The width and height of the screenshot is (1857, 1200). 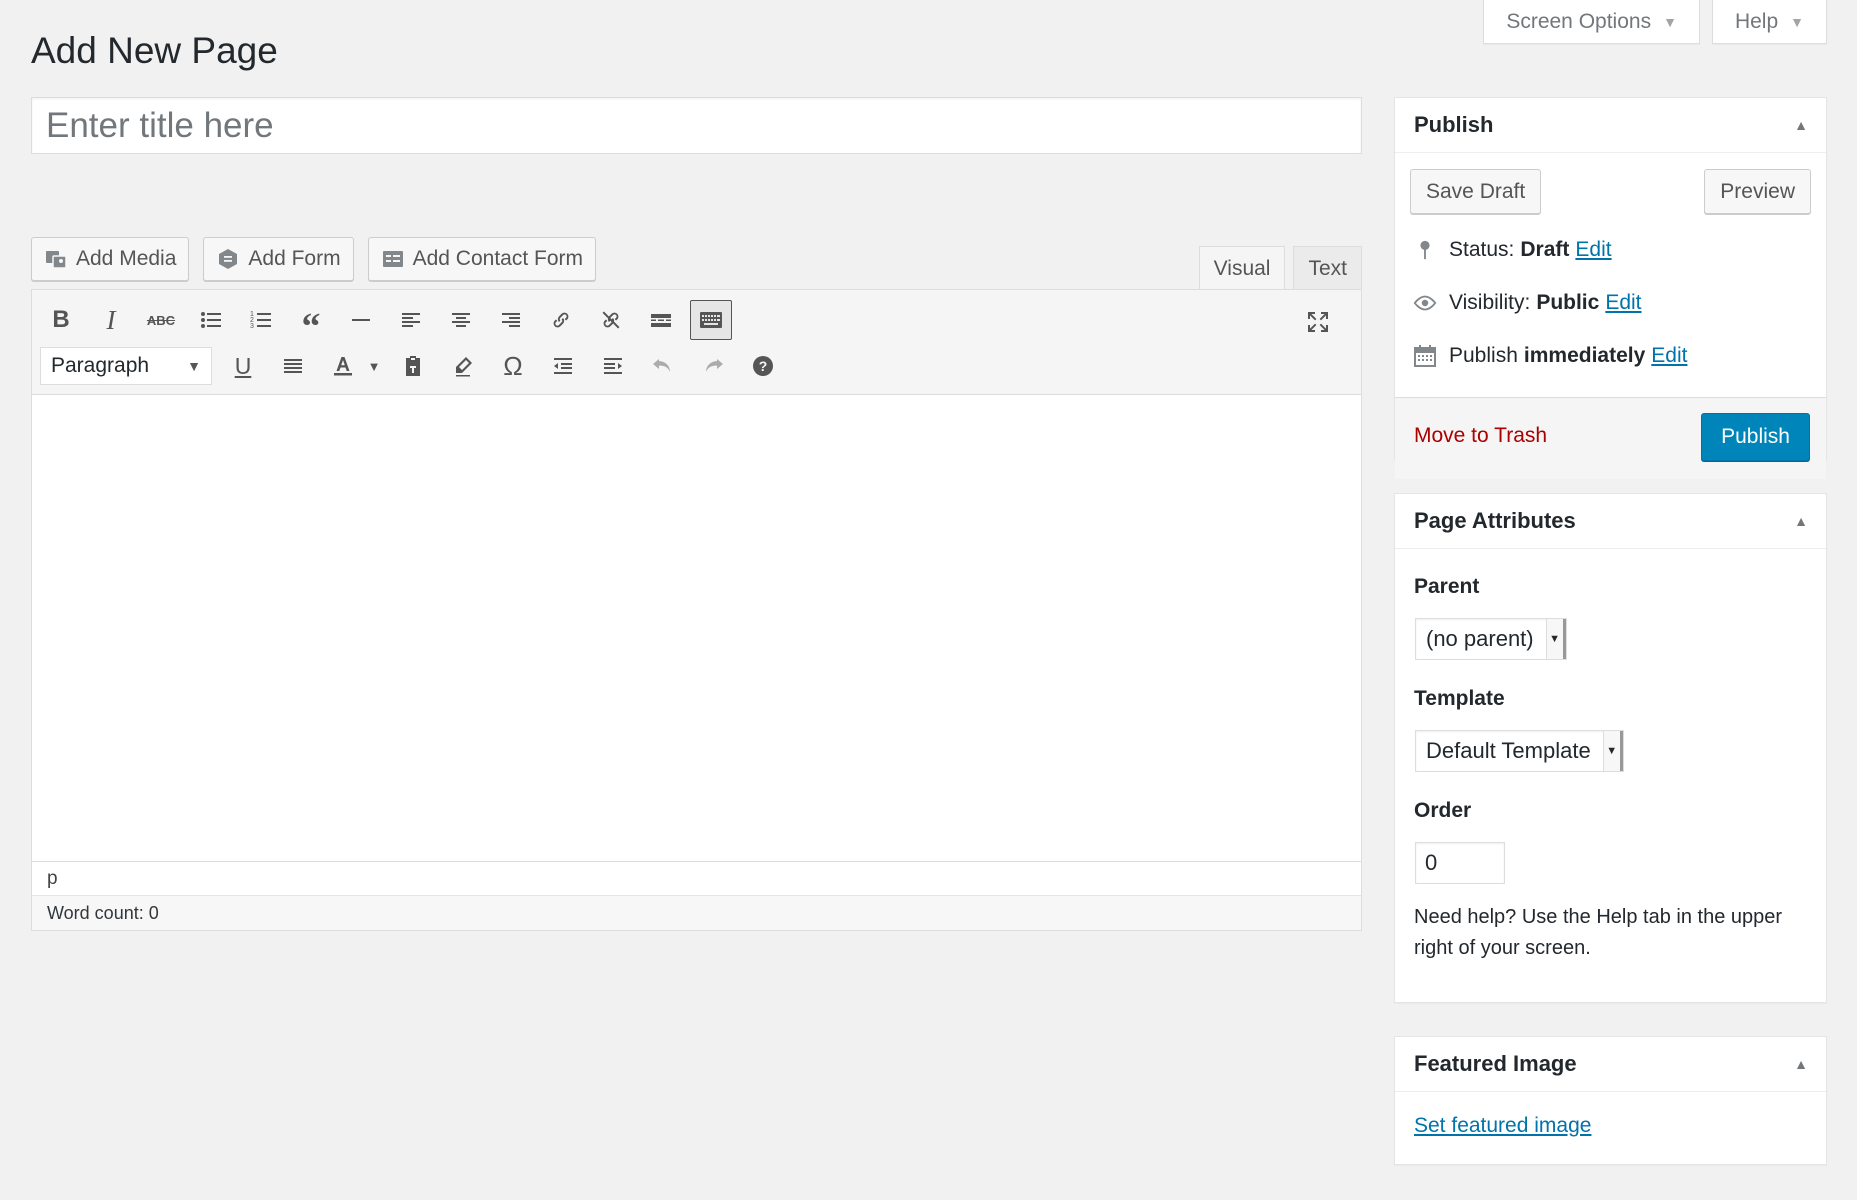 I want to click on horizontal-line-icon, so click(x=361, y=320).